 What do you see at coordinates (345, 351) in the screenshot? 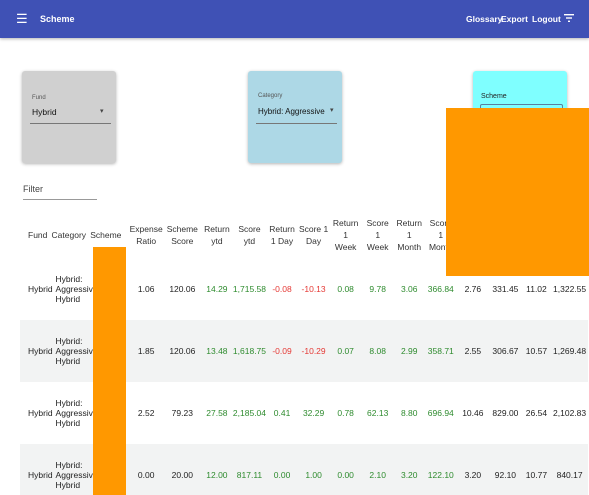
I see `table-cell: 0.07` at bounding box center [345, 351].